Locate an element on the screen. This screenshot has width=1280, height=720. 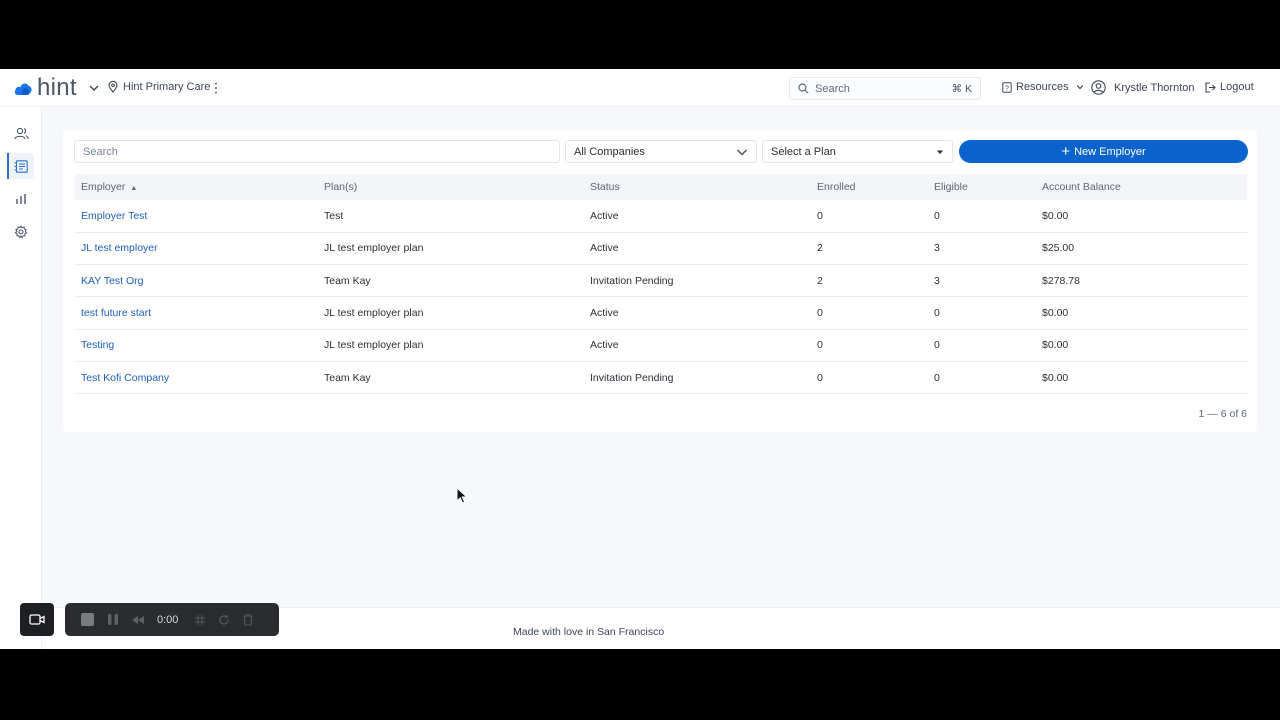
restart-button is located at coordinates (224, 620).